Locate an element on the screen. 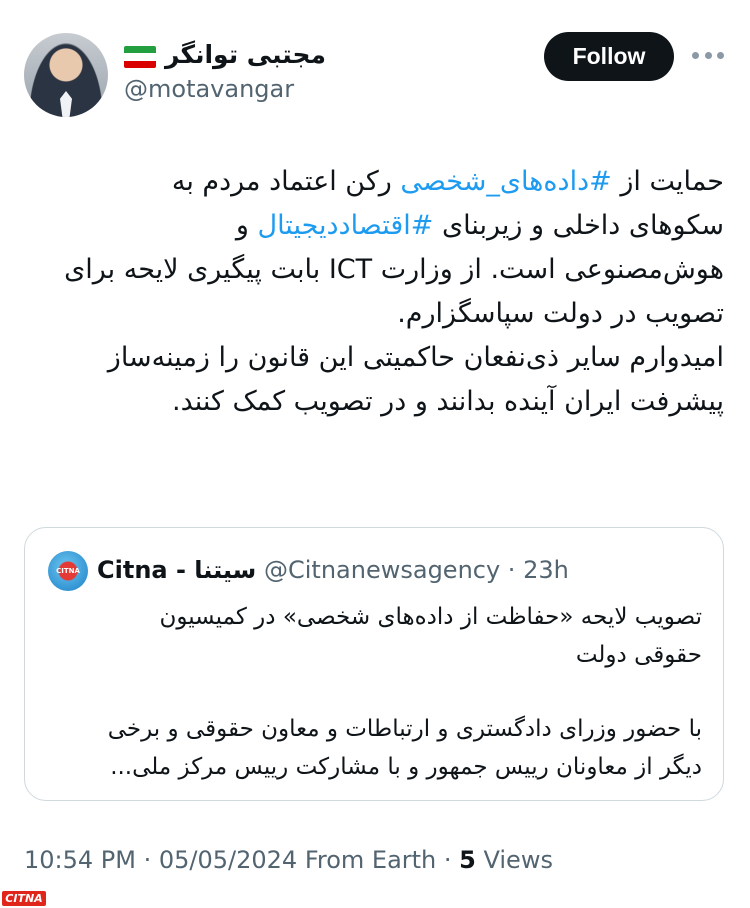 This screenshot has height=908, width=750. iran-flag-icon is located at coordinates (140, 57).